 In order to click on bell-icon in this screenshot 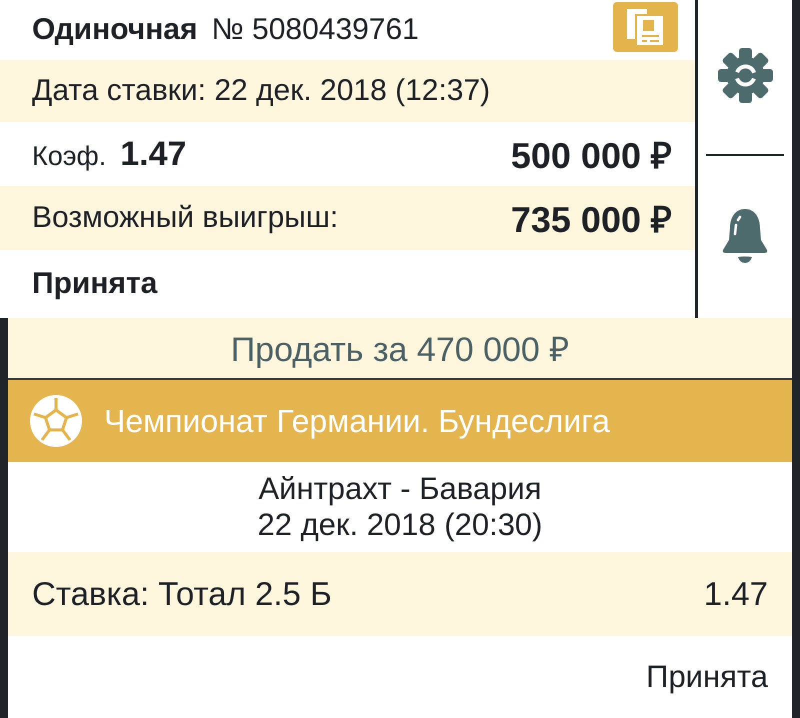, I will do `click(745, 234)`.